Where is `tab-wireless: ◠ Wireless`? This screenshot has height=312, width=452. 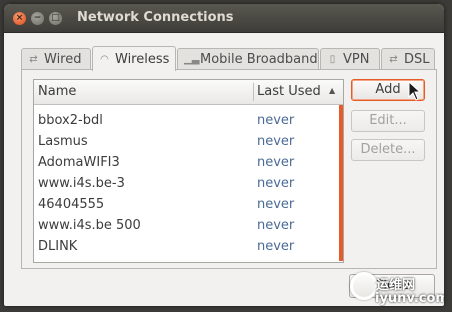 tab-wireless: ◠ Wireless is located at coordinates (134, 58).